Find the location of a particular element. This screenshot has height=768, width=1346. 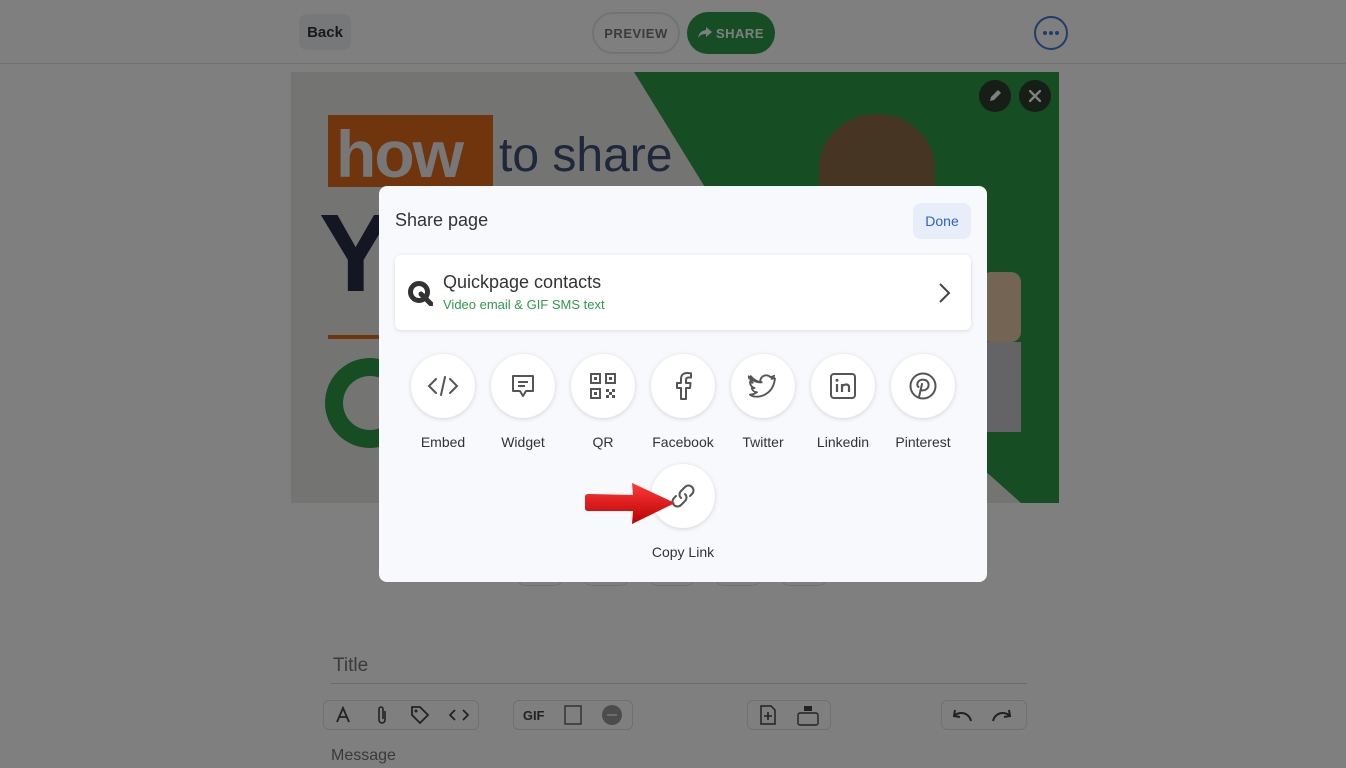

embed-button is located at coordinates (443, 386).